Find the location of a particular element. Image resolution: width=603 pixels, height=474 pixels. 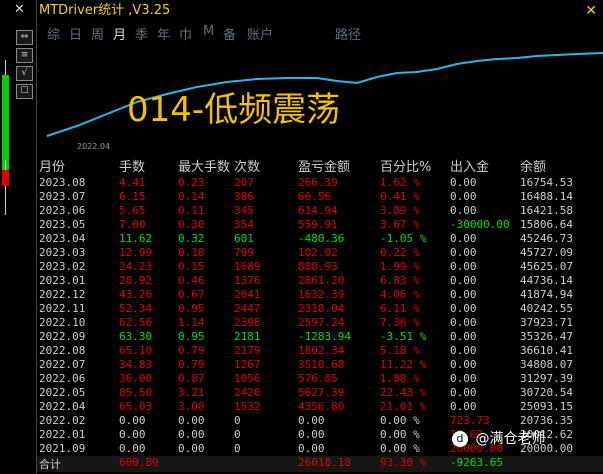

cell-percent: 11.22 % is located at coordinates (403, 364).